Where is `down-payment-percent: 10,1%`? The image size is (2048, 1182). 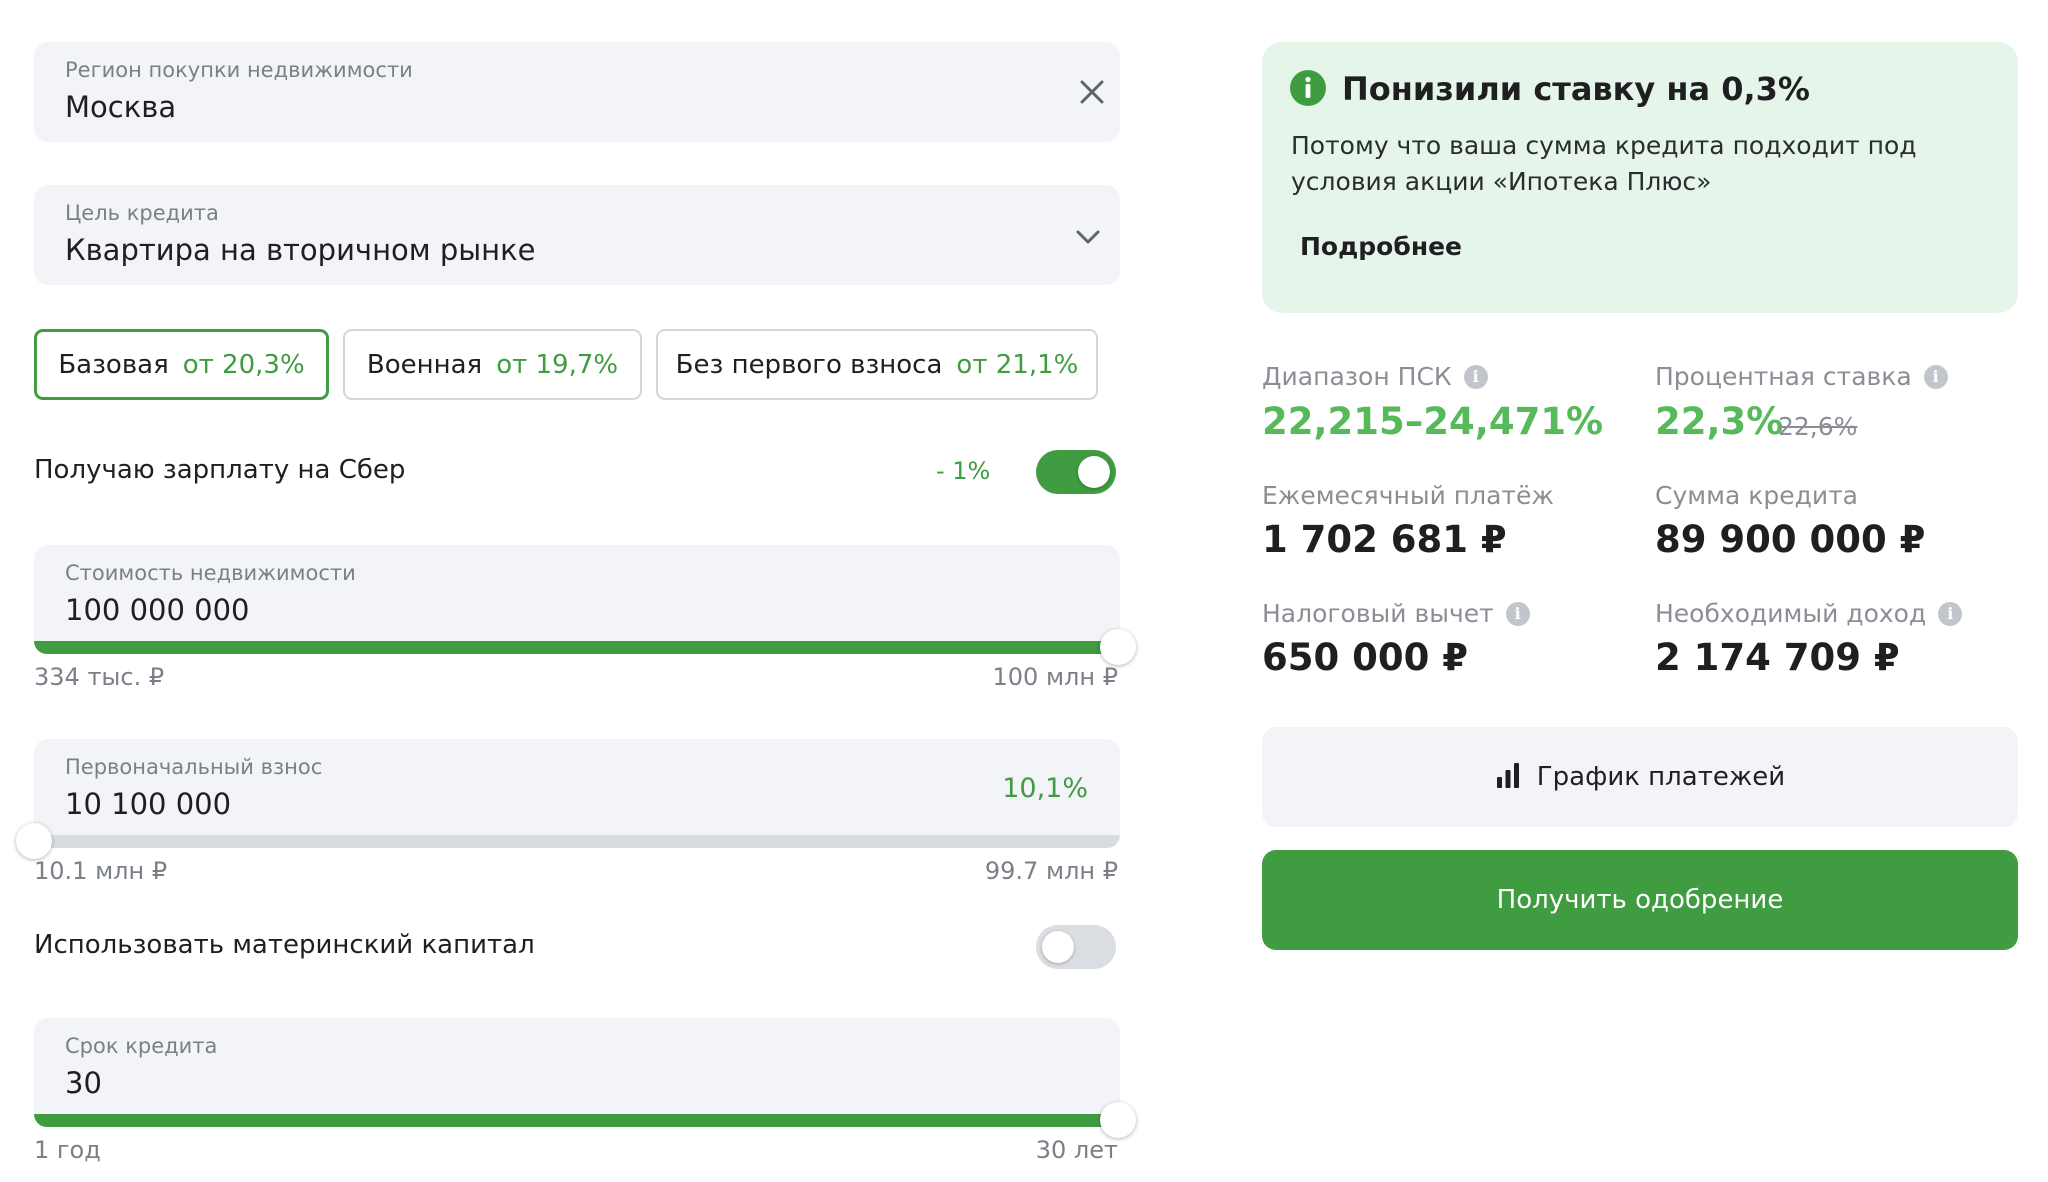 down-payment-percent: 10,1% is located at coordinates (1045, 788).